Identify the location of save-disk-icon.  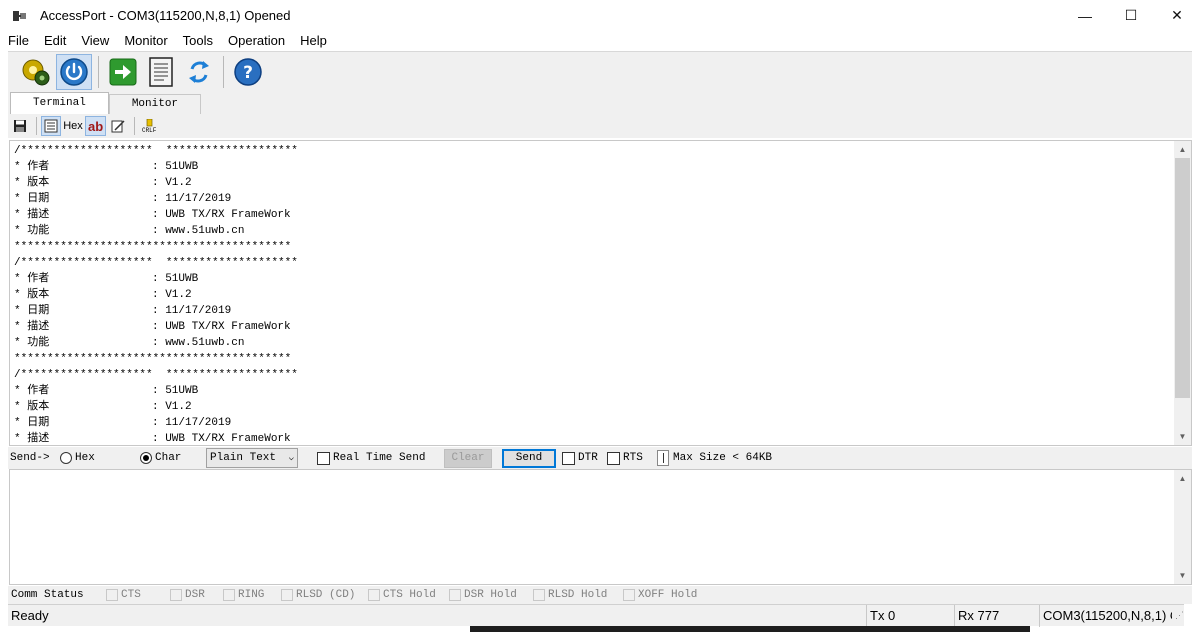
(20, 126).